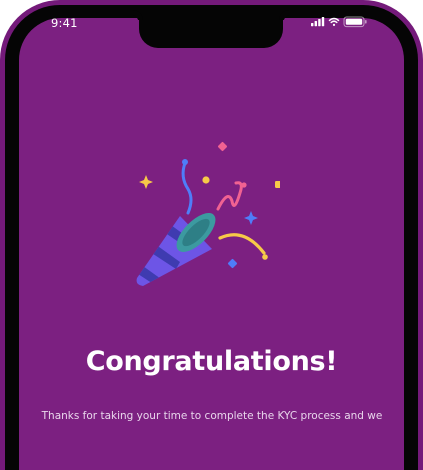  I want to click on signal-icon, so click(318, 22).